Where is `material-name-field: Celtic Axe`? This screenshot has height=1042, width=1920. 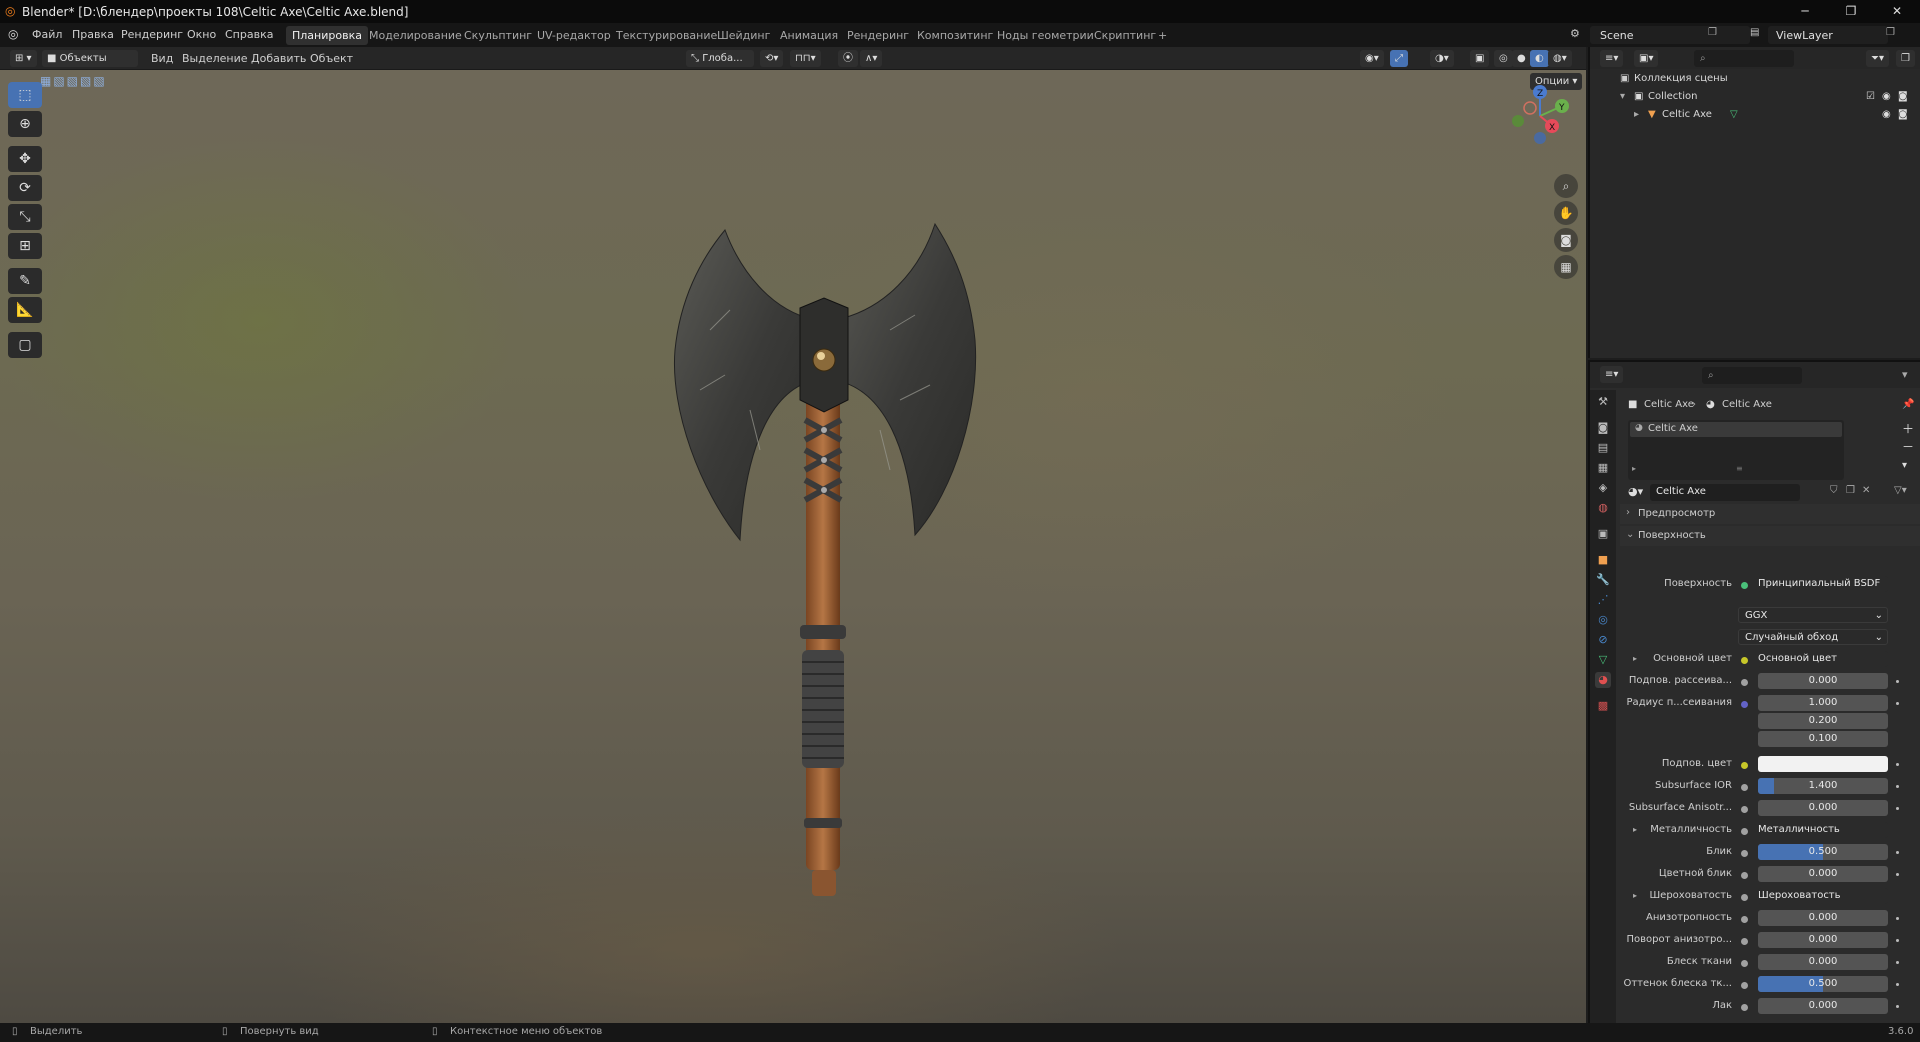
material-name-field: Celtic Axe is located at coordinates (1725, 492).